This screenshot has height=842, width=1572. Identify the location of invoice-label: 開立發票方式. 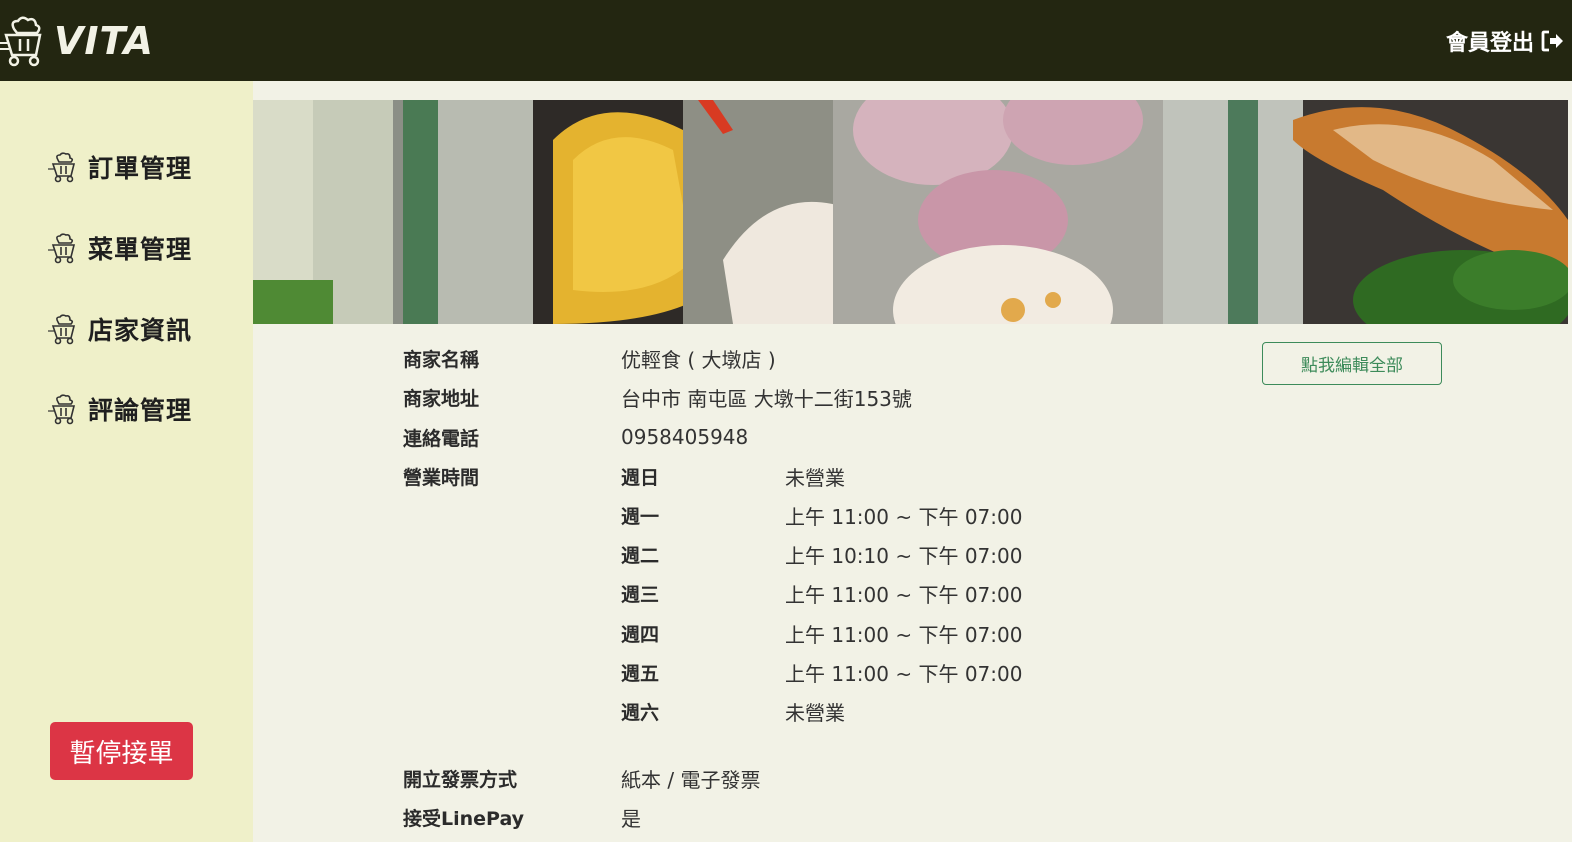
(460, 779).